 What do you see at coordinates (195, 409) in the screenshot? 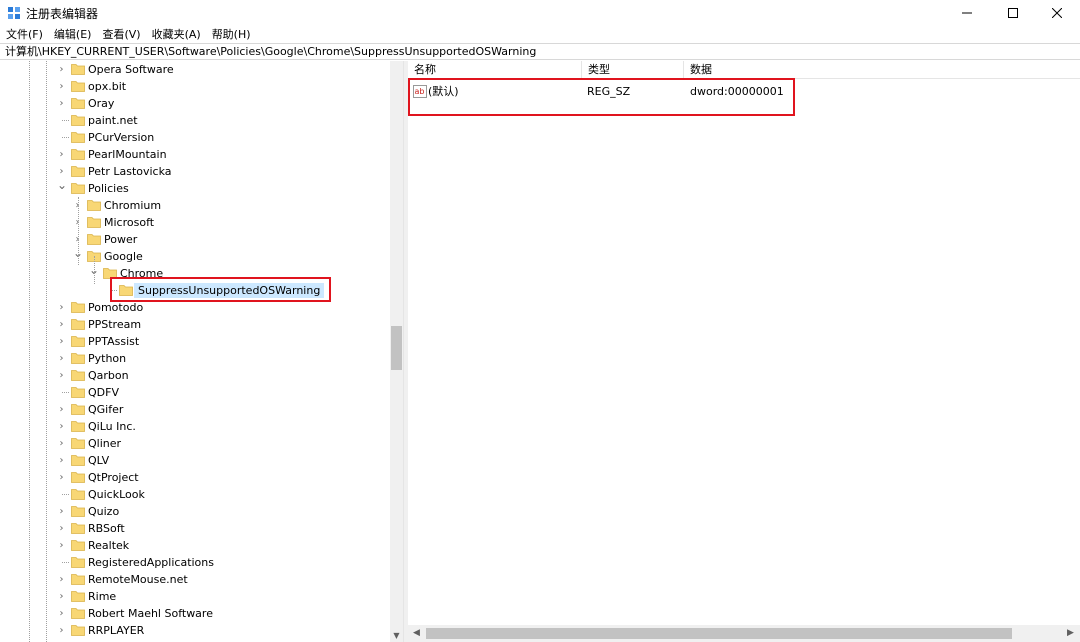
I see `tree-item: › QGifer` at bounding box center [195, 409].